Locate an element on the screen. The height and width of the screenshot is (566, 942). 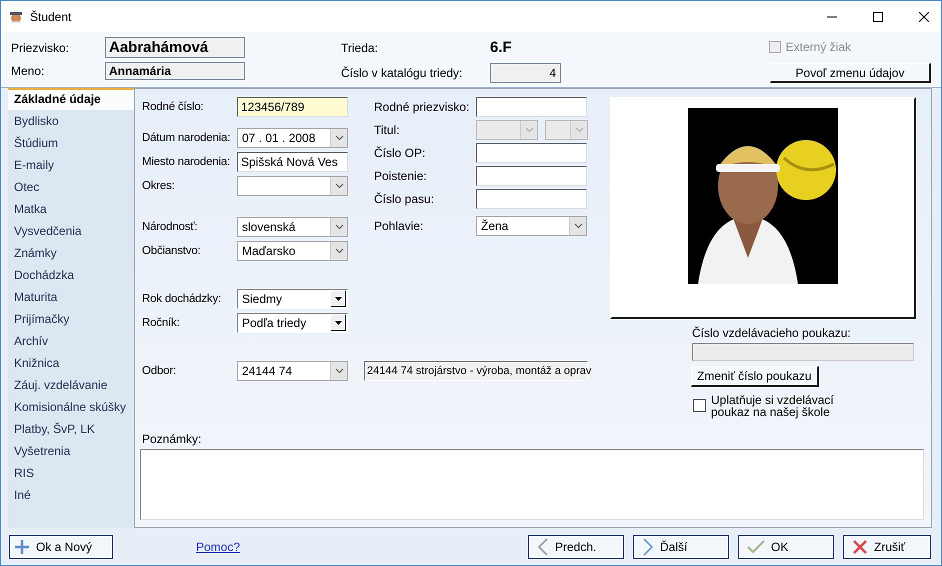
field-label: Poistenie: is located at coordinates (401, 176).